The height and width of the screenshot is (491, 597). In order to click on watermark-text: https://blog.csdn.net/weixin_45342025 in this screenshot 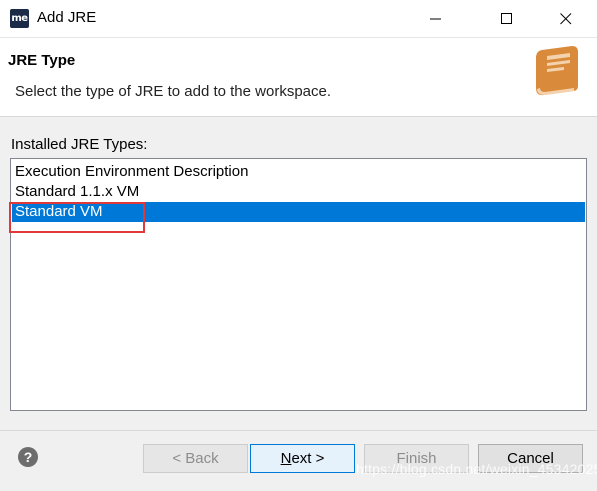, I will do `click(476, 469)`.